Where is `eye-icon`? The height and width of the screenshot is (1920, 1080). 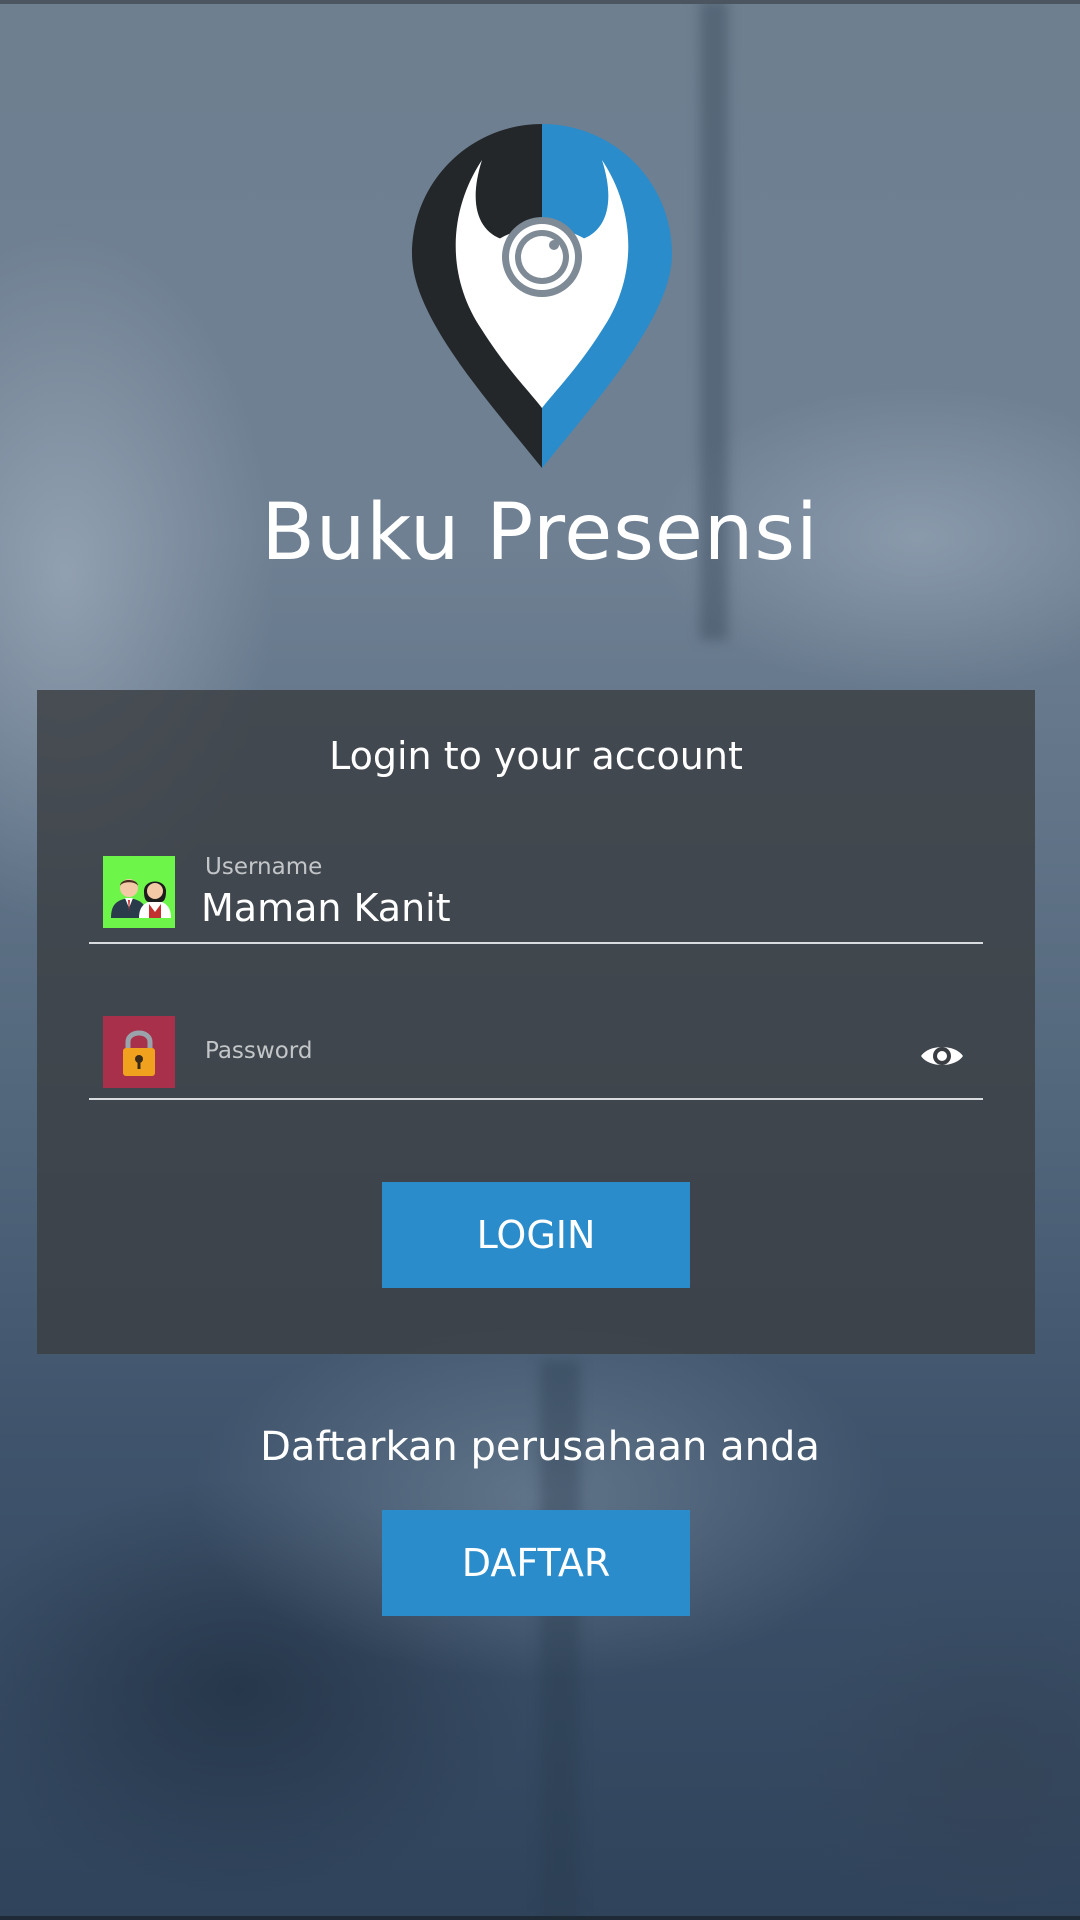 eye-icon is located at coordinates (942, 1056).